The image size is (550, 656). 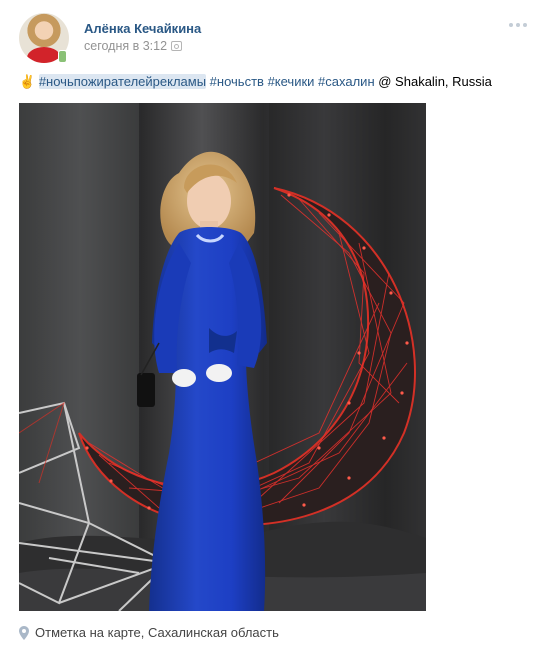 What do you see at coordinates (435, 81) in the screenshot?
I see `location-text: @ Shakalin, Russia` at bounding box center [435, 81].